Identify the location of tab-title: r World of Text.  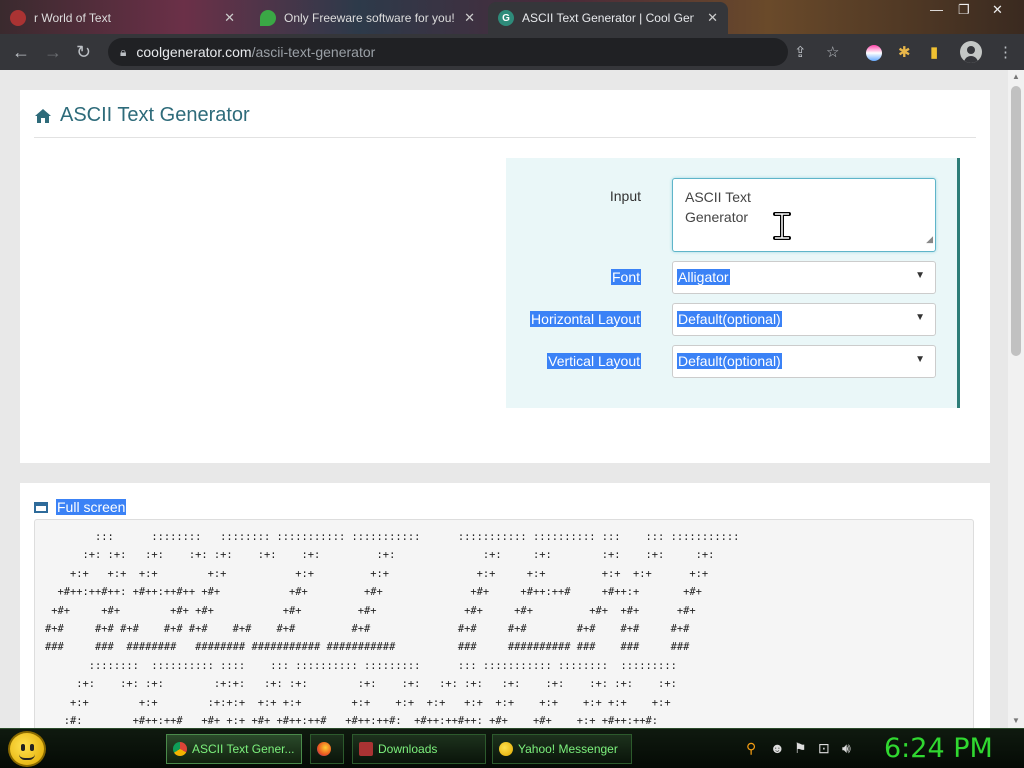
(72, 18).